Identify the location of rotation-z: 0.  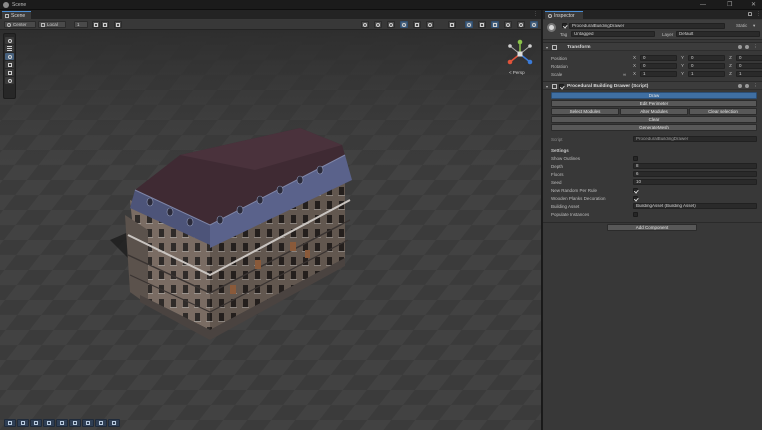
(749, 66).